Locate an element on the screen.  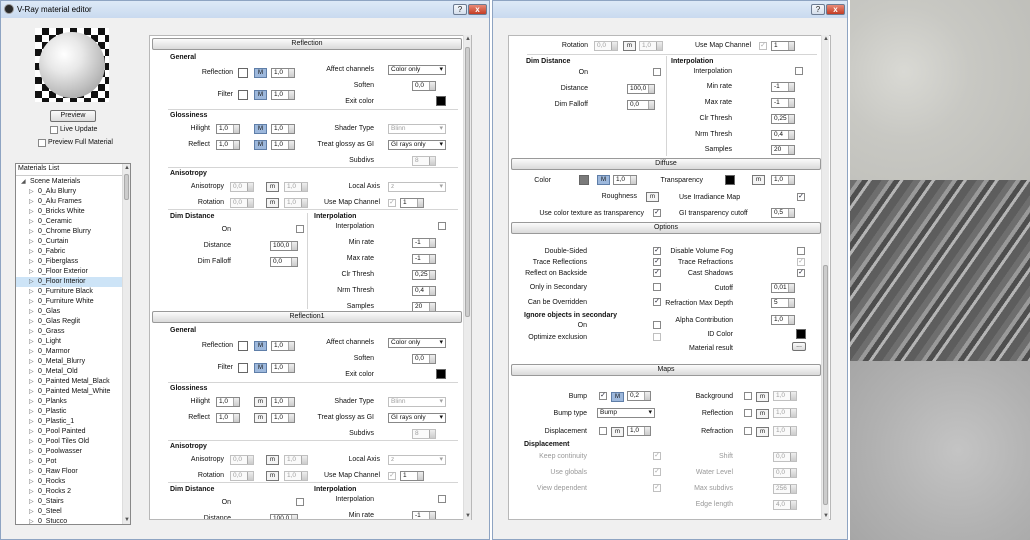
reflection1-distance-input: 100,0 is located at coordinates (284, 516).